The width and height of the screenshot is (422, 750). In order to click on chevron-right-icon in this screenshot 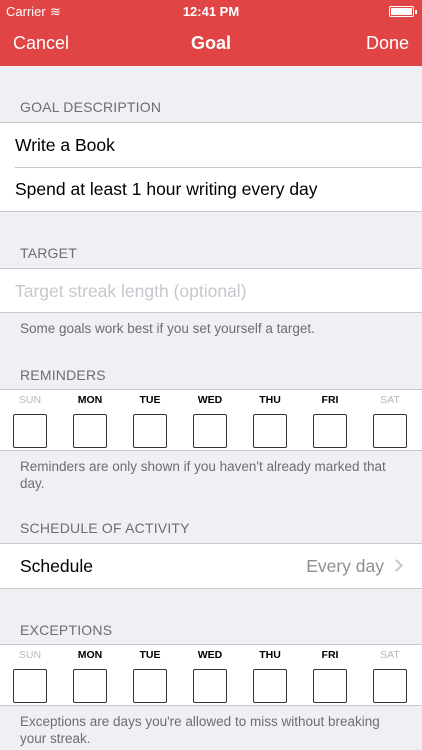, I will do `click(396, 565)`.